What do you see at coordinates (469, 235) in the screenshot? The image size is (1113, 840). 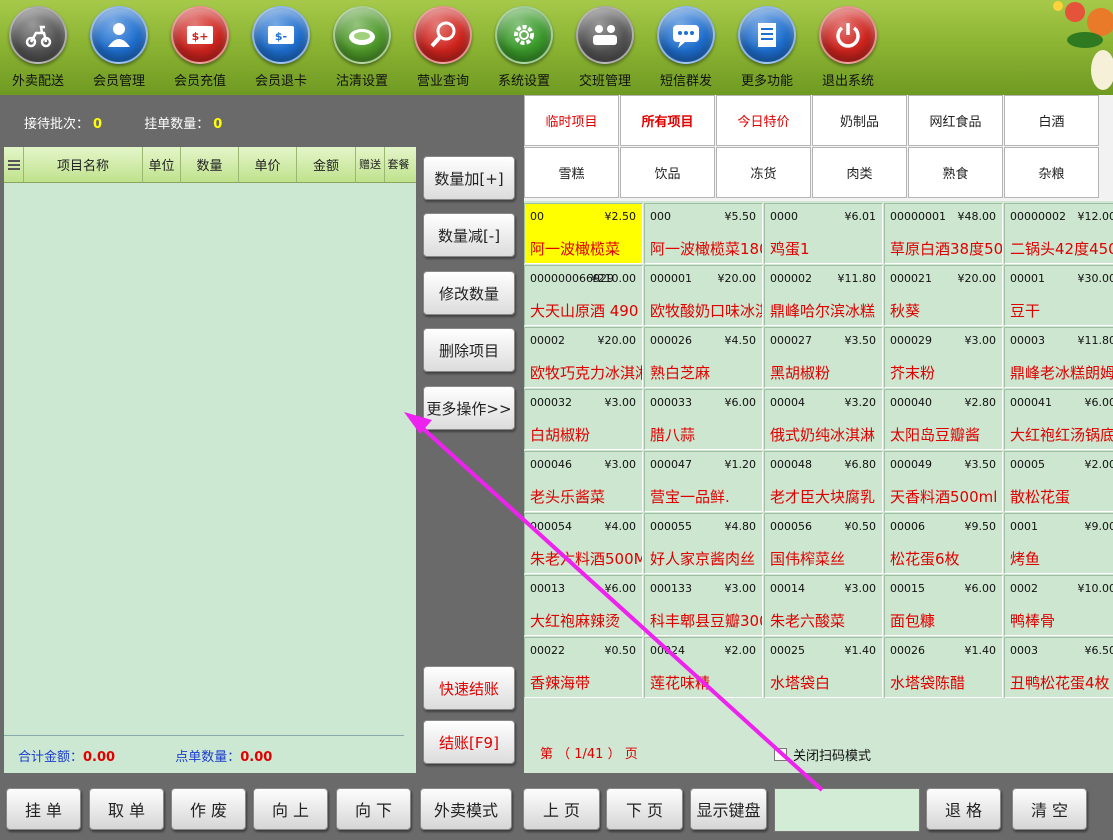 I see `qty-decrease-button: 数量减[-]` at bounding box center [469, 235].